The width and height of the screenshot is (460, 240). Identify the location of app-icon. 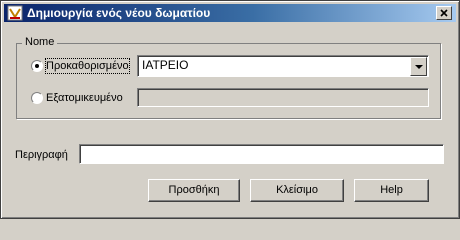
(15, 13).